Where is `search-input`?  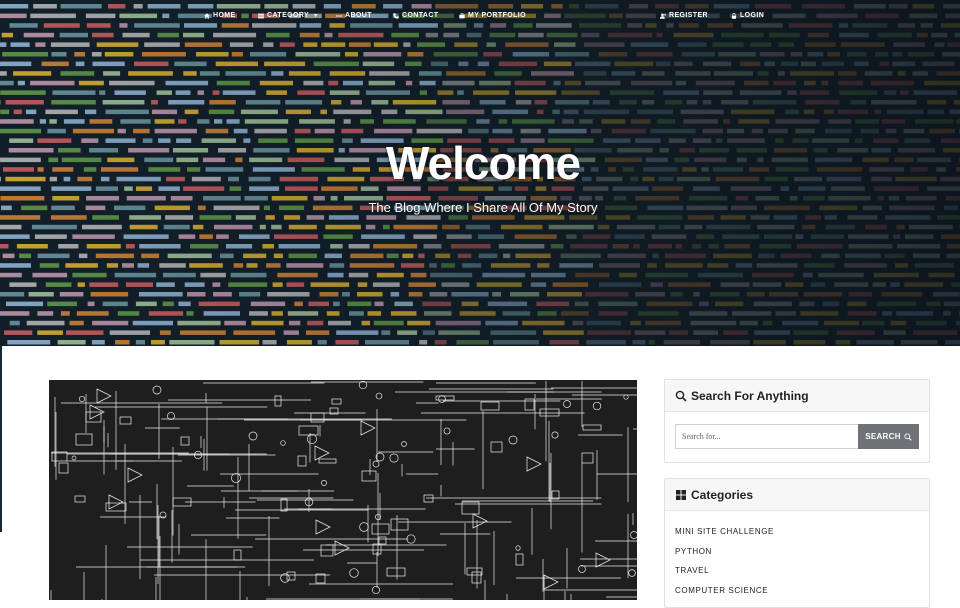
search-input is located at coordinates (766, 436).